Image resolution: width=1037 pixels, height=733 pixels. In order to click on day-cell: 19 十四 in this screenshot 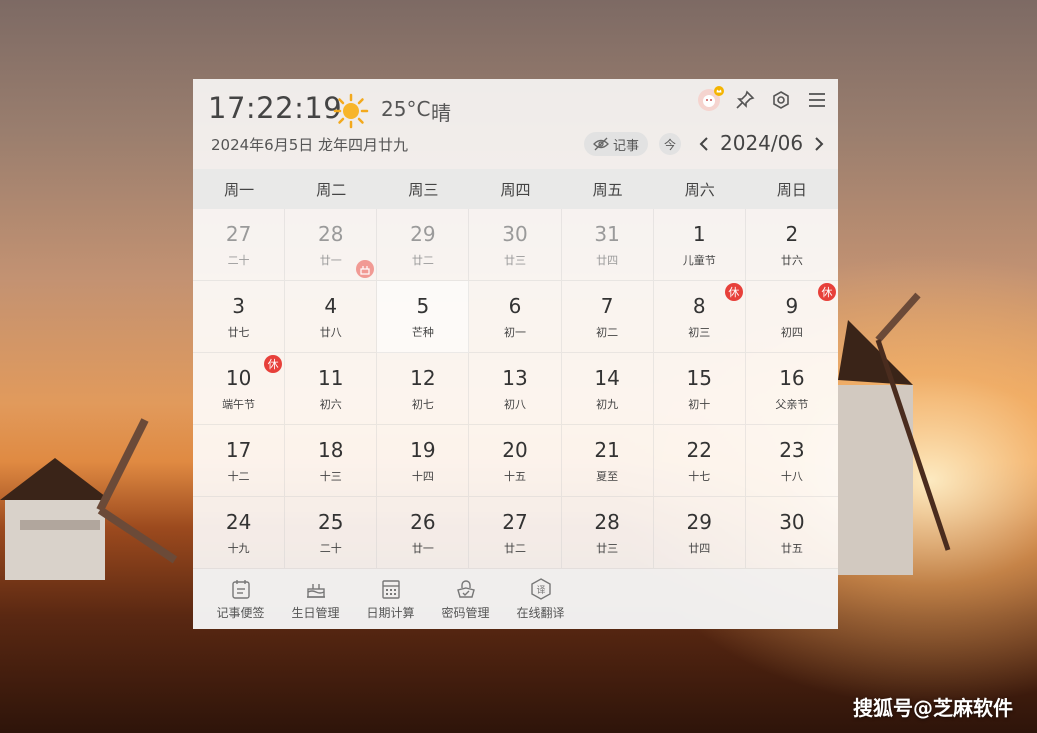, I will do `click(423, 461)`.